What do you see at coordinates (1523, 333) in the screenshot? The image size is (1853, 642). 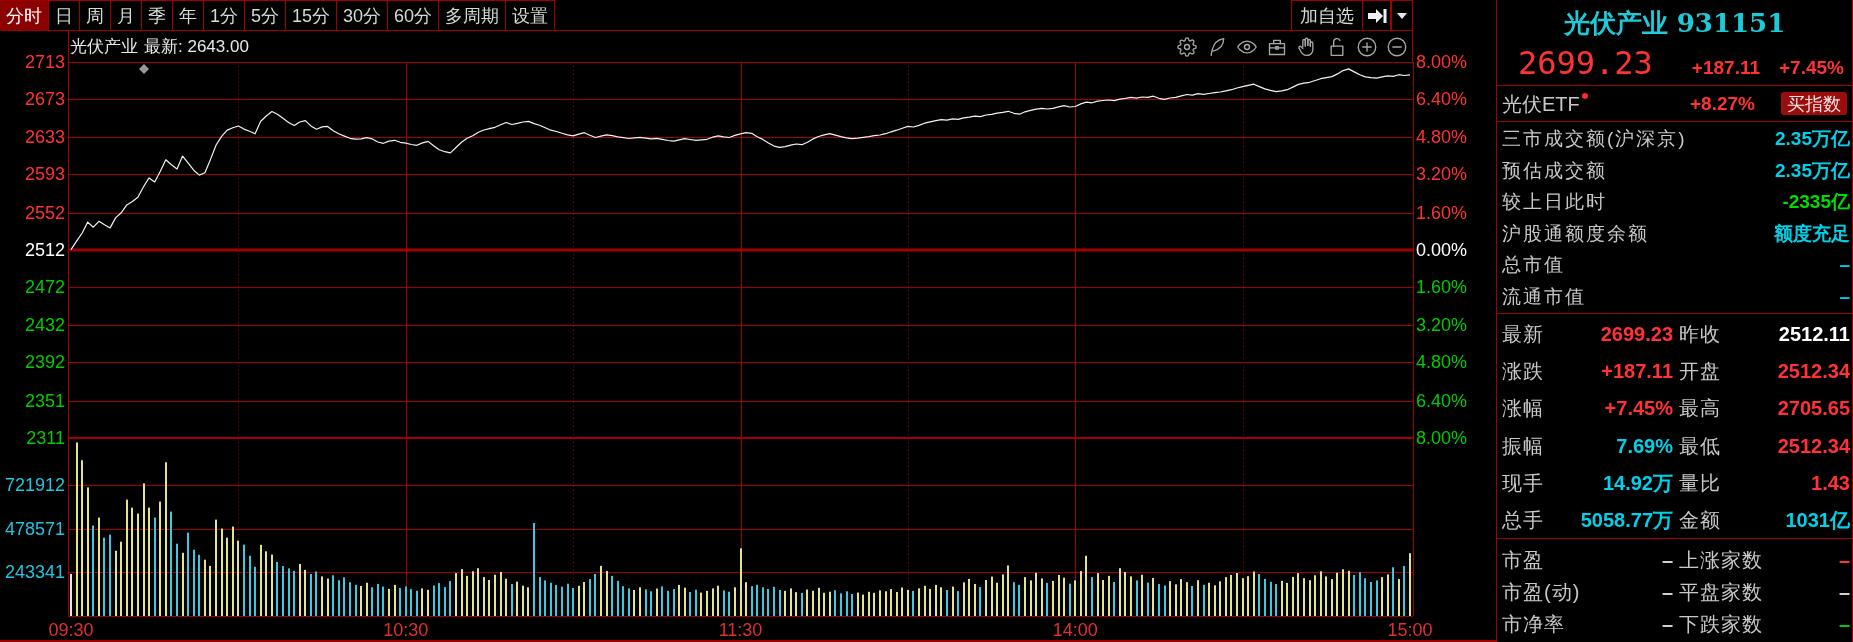 I see `quote-label: 最新` at bounding box center [1523, 333].